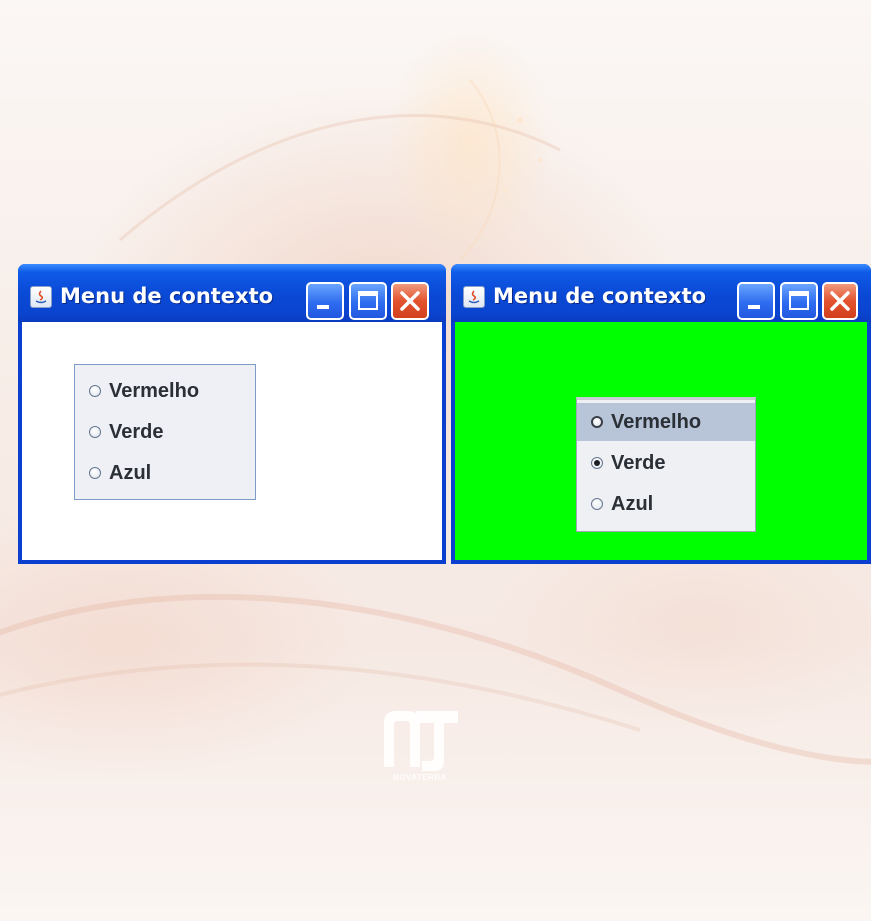 This screenshot has height=921, width=871. I want to click on radio-option-vermelho: Vermelho, so click(165, 391).